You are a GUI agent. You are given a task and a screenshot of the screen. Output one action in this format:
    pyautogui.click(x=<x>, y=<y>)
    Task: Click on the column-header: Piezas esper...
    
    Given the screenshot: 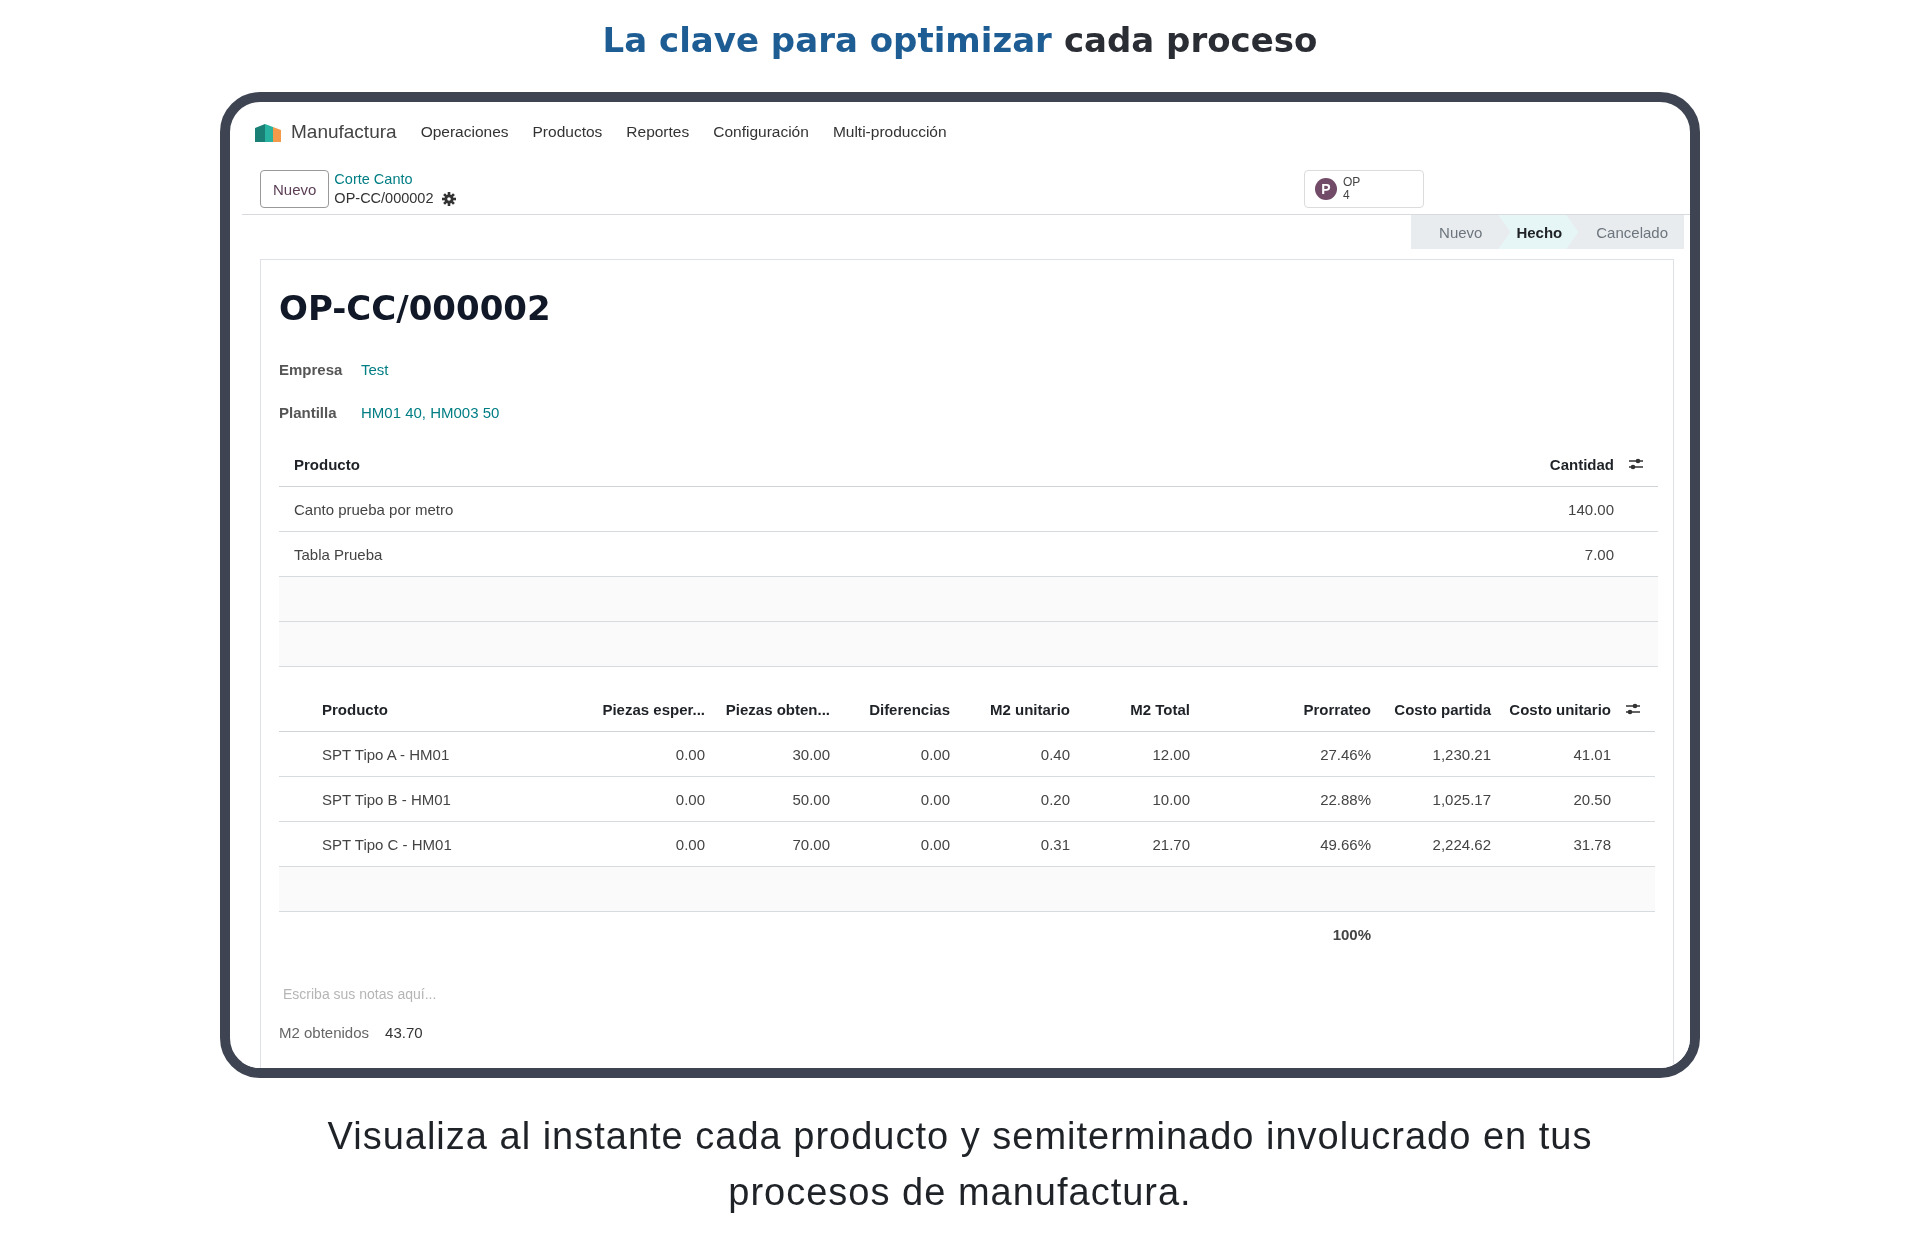 What is the action you would take?
    pyautogui.click(x=647, y=709)
    